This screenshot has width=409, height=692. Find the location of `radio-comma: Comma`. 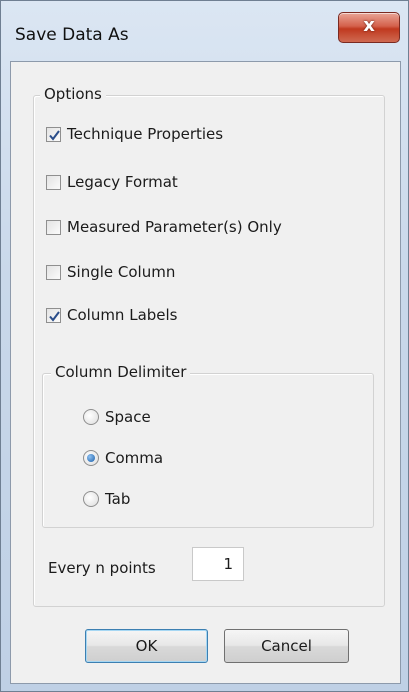

radio-comma: Comma is located at coordinates (123, 458).